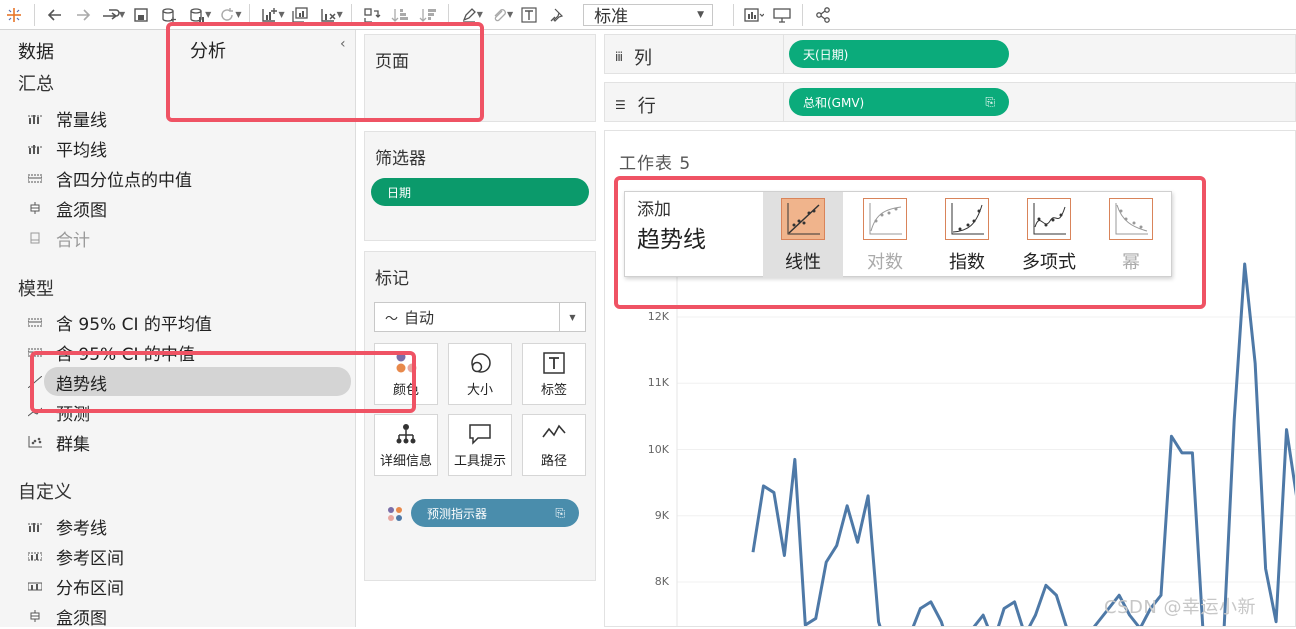  I want to click on pill-expand-icon: ⎘, so click(560, 512).